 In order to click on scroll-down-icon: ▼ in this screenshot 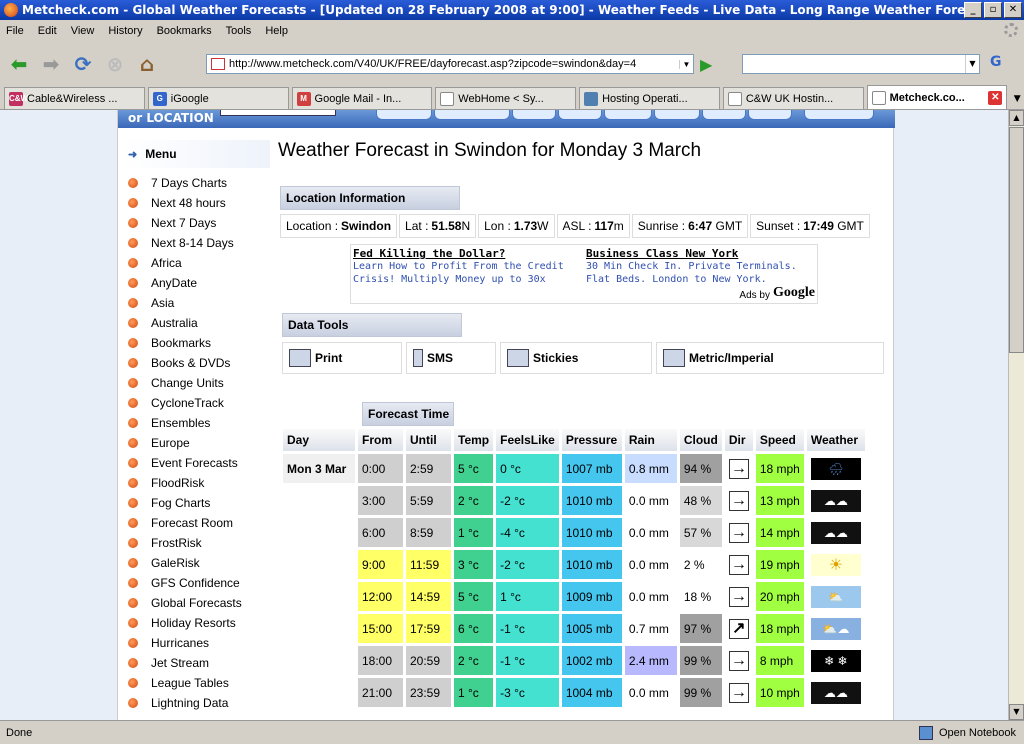, I will do `click(1016, 712)`.